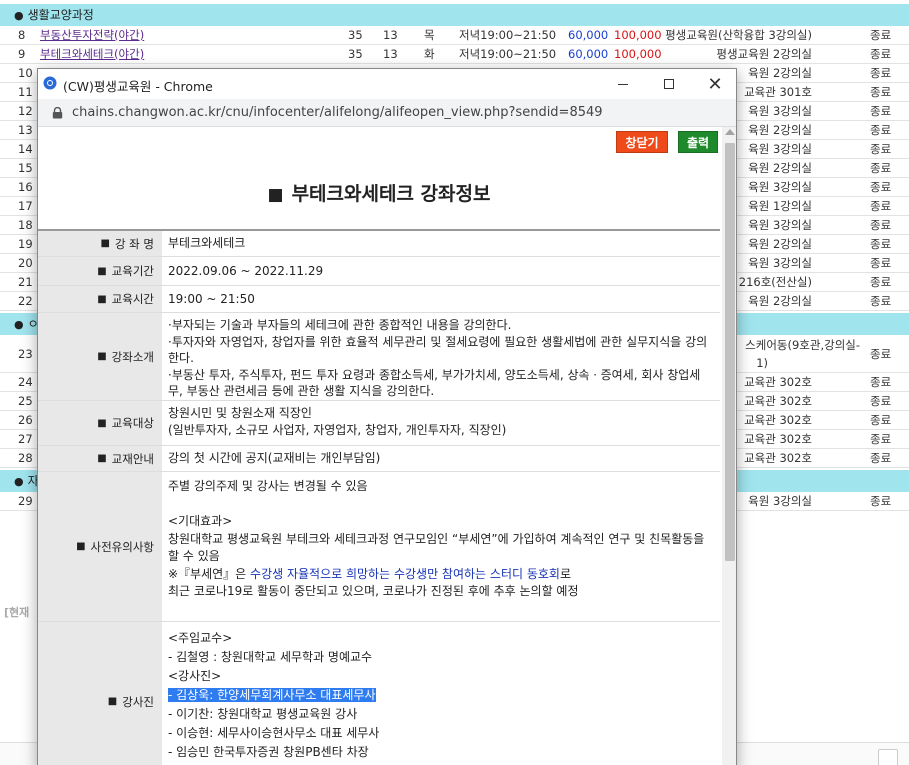 This screenshot has width=909, height=765. Describe the element at coordinates (272, 695) in the screenshot. I see `selected-text: - 김상욱: 한양세무회계사무소 대표세무사` at that location.